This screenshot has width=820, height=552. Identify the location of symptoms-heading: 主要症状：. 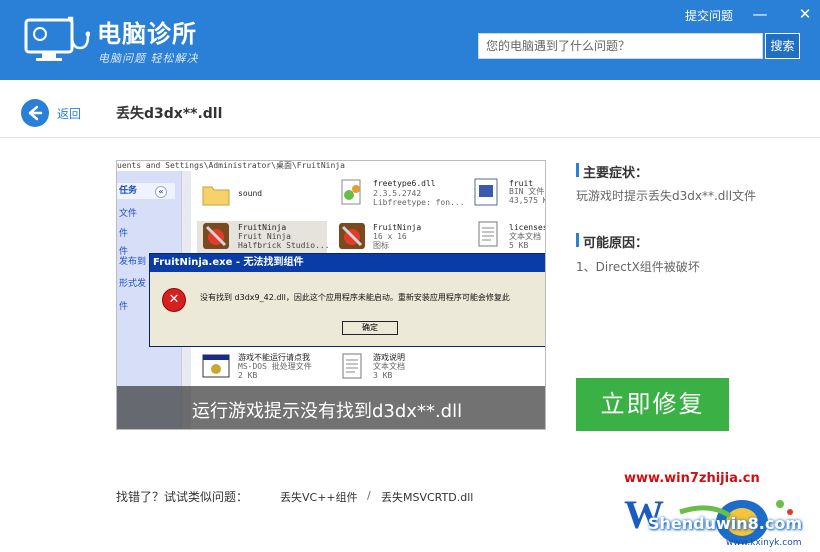
(616, 173).